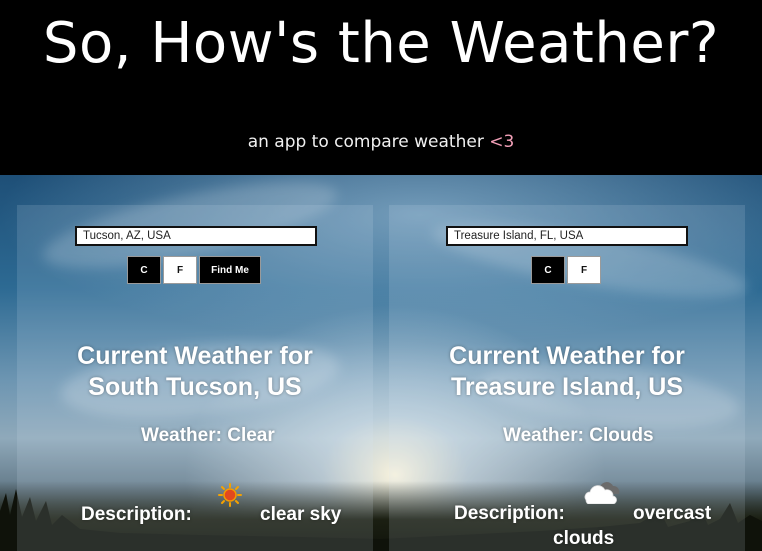 This screenshot has height=551, width=762. I want to click on page-subtitle: an app to compare weather <3, so click(381, 142).